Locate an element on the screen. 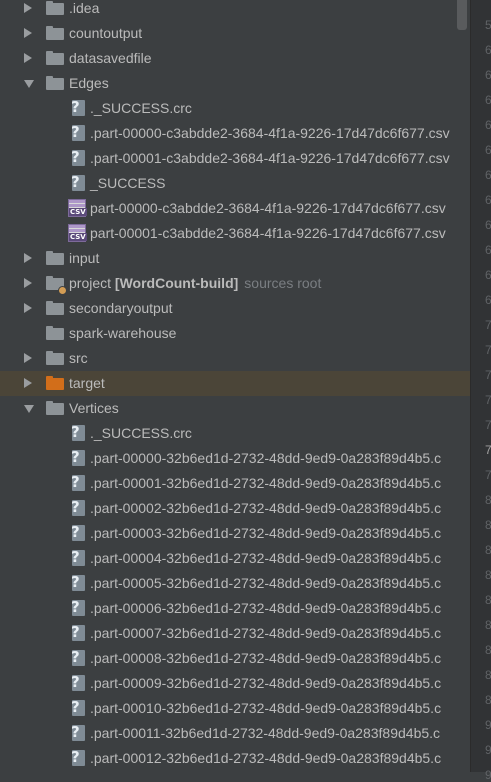 The image size is (491, 782). tree-item-label: datasavedfile is located at coordinates (110, 58).